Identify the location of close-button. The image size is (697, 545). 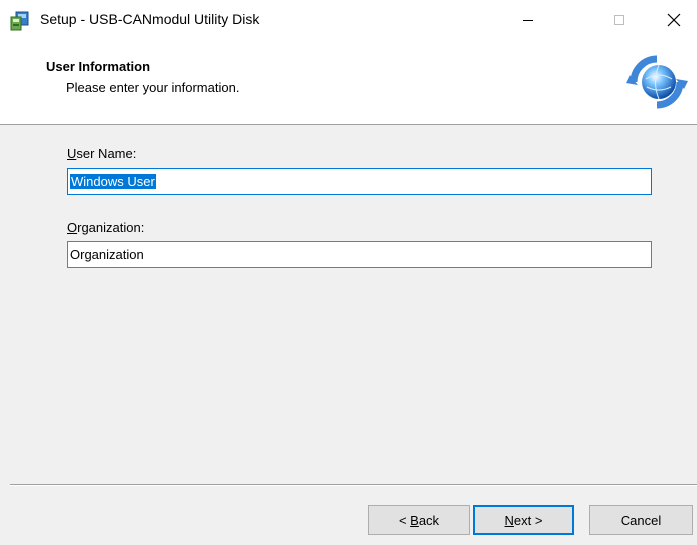
(674, 20).